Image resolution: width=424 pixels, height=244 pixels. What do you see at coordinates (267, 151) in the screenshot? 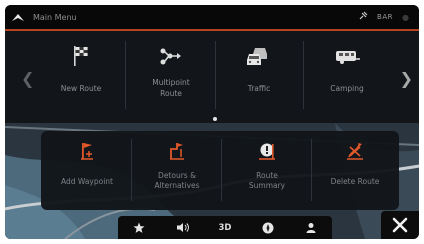
I see `route-summary-icon` at bounding box center [267, 151].